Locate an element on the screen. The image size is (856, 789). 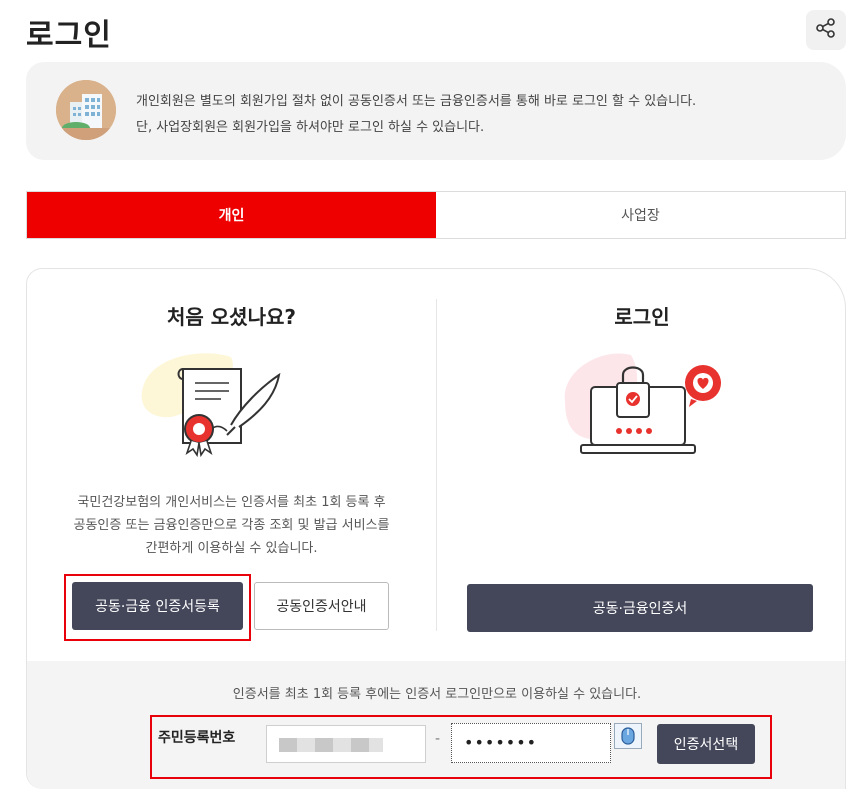
building-icon is located at coordinates (86, 110).